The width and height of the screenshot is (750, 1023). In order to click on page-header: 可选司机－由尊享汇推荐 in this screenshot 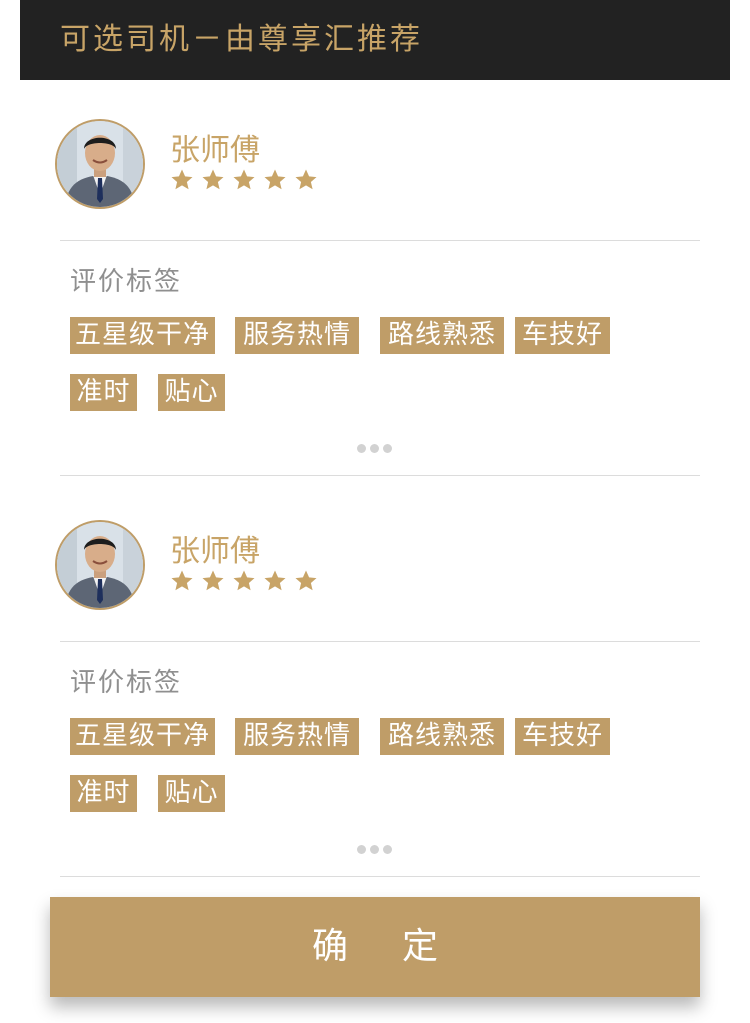, I will do `click(375, 40)`.